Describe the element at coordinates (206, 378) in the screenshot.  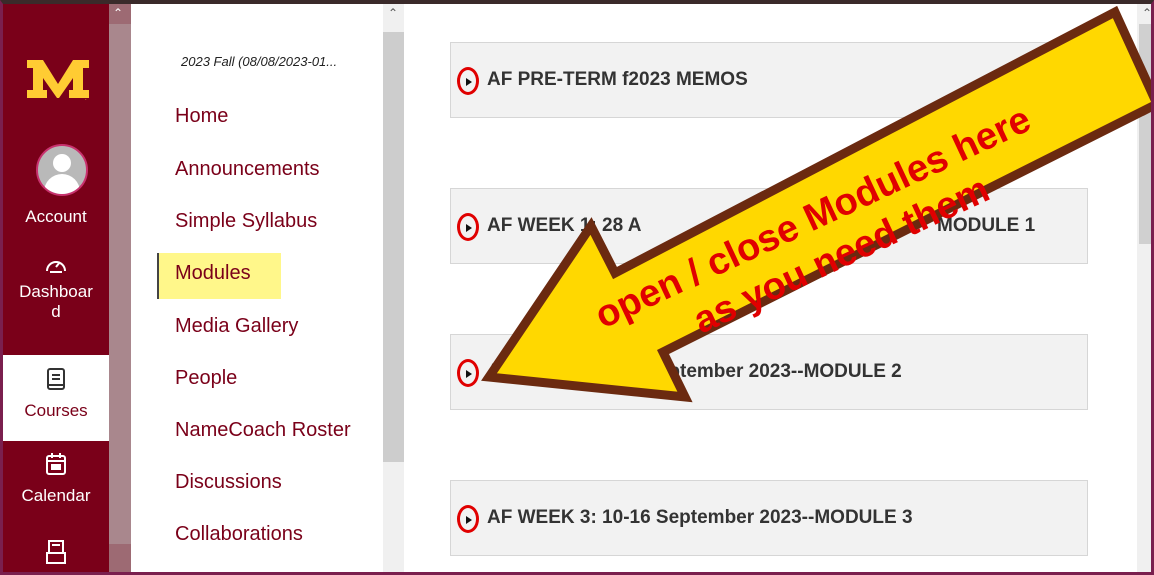
I see `course-nav-people: People` at that location.